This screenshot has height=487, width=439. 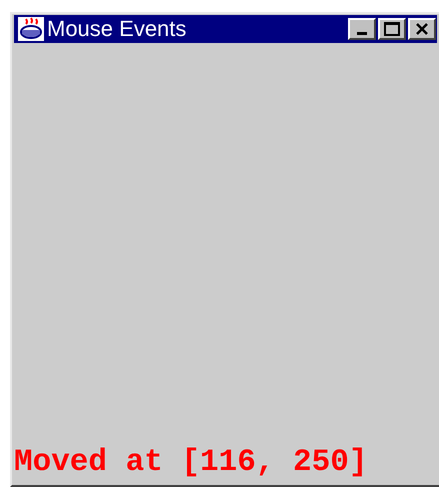 I want to click on minimize-button, so click(x=362, y=29).